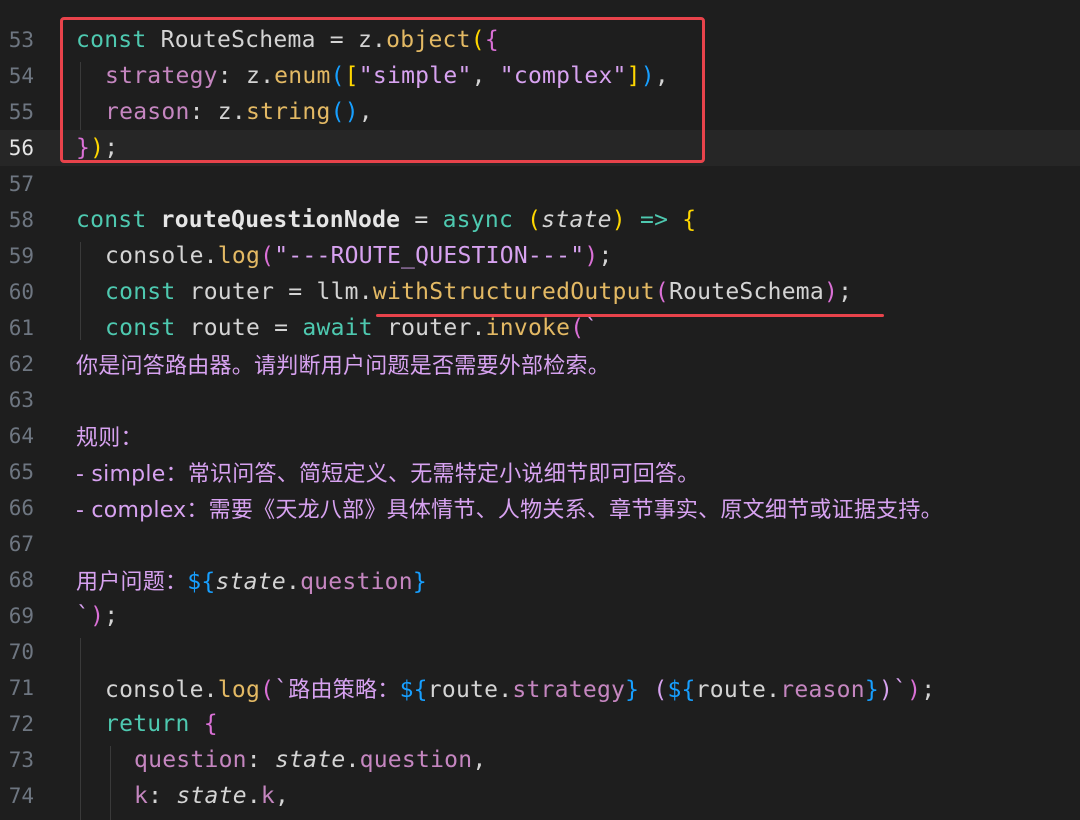 The image size is (1080, 820). What do you see at coordinates (352, 328) in the screenshot?
I see `code-text: const route = await router.invoke(`` at bounding box center [352, 328].